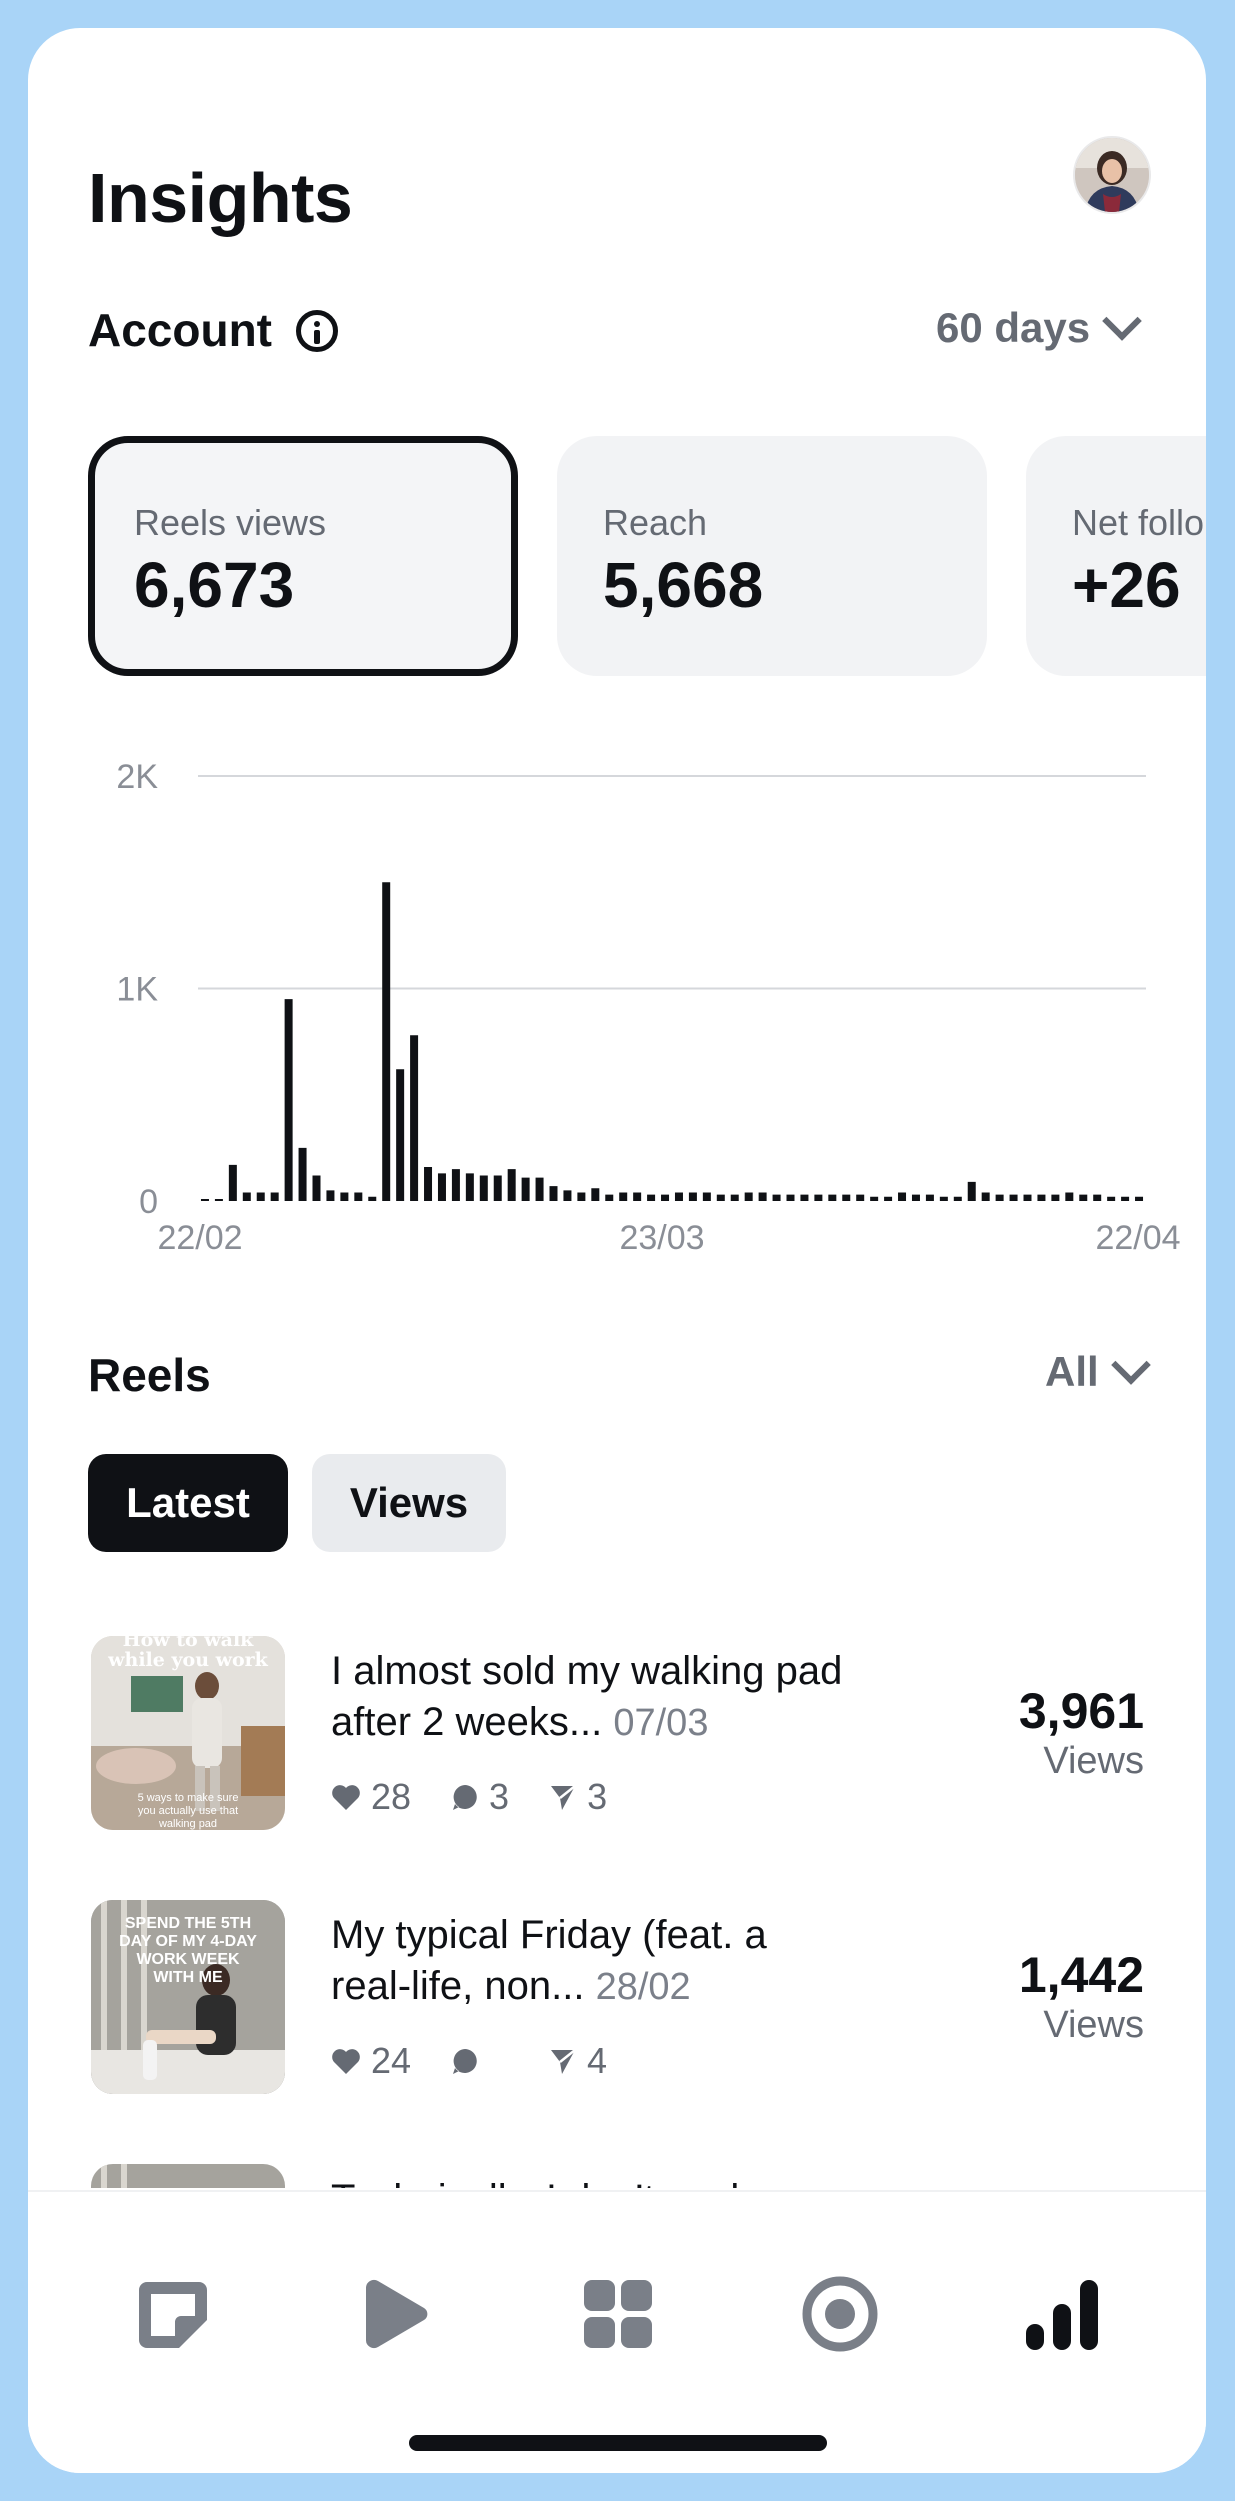 The height and width of the screenshot is (2501, 1235). Describe the element at coordinates (1098, 1370) in the screenshot. I see `reels-filter-dropdown: All` at that location.